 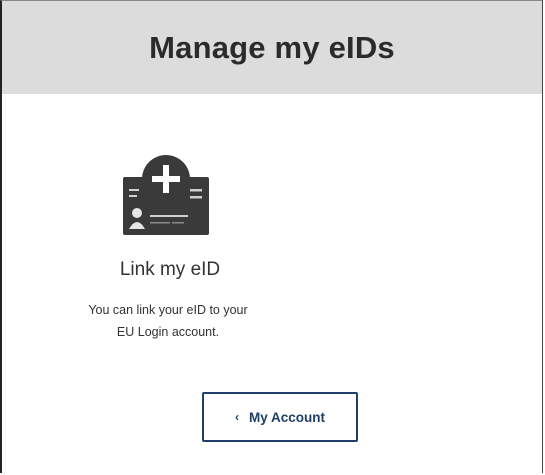 I want to click on my-account-button: ‹ My Account, so click(x=280, y=417).